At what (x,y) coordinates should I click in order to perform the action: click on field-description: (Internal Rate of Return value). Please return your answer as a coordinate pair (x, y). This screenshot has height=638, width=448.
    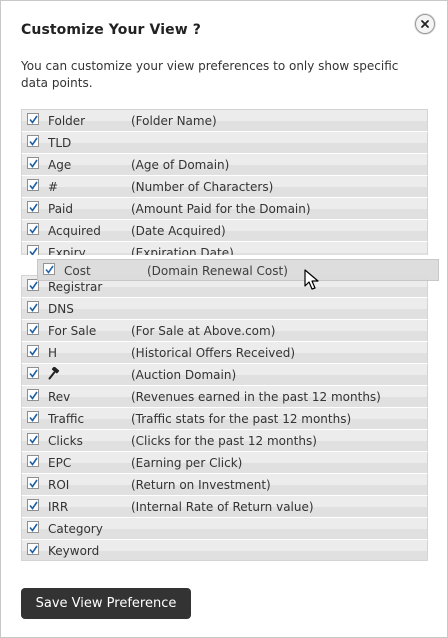
    Looking at the image, I should click on (222, 507).